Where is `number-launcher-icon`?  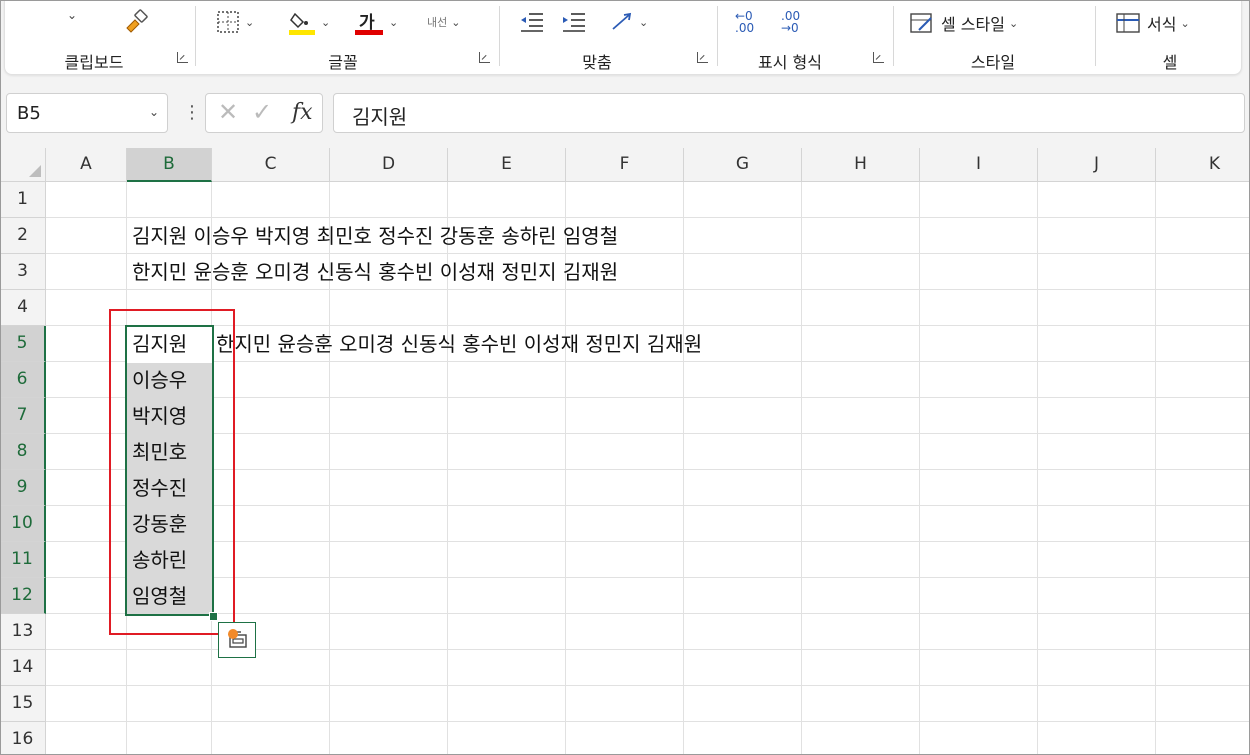 number-launcher-icon is located at coordinates (878, 57).